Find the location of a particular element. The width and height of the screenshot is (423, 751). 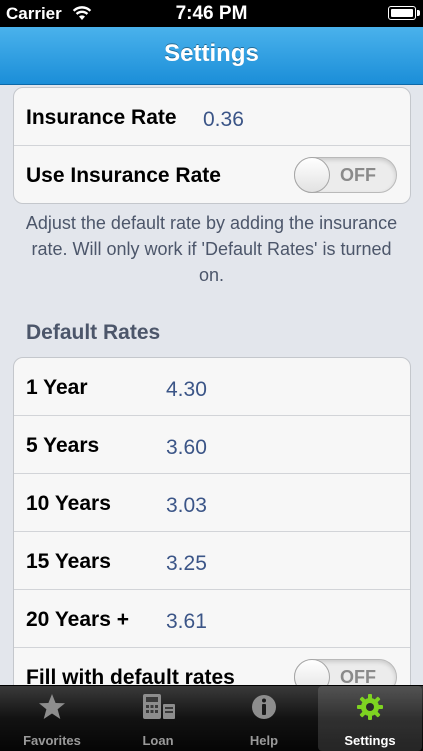

rate-row-label: 15 Years is located at coordinates (68, 561).